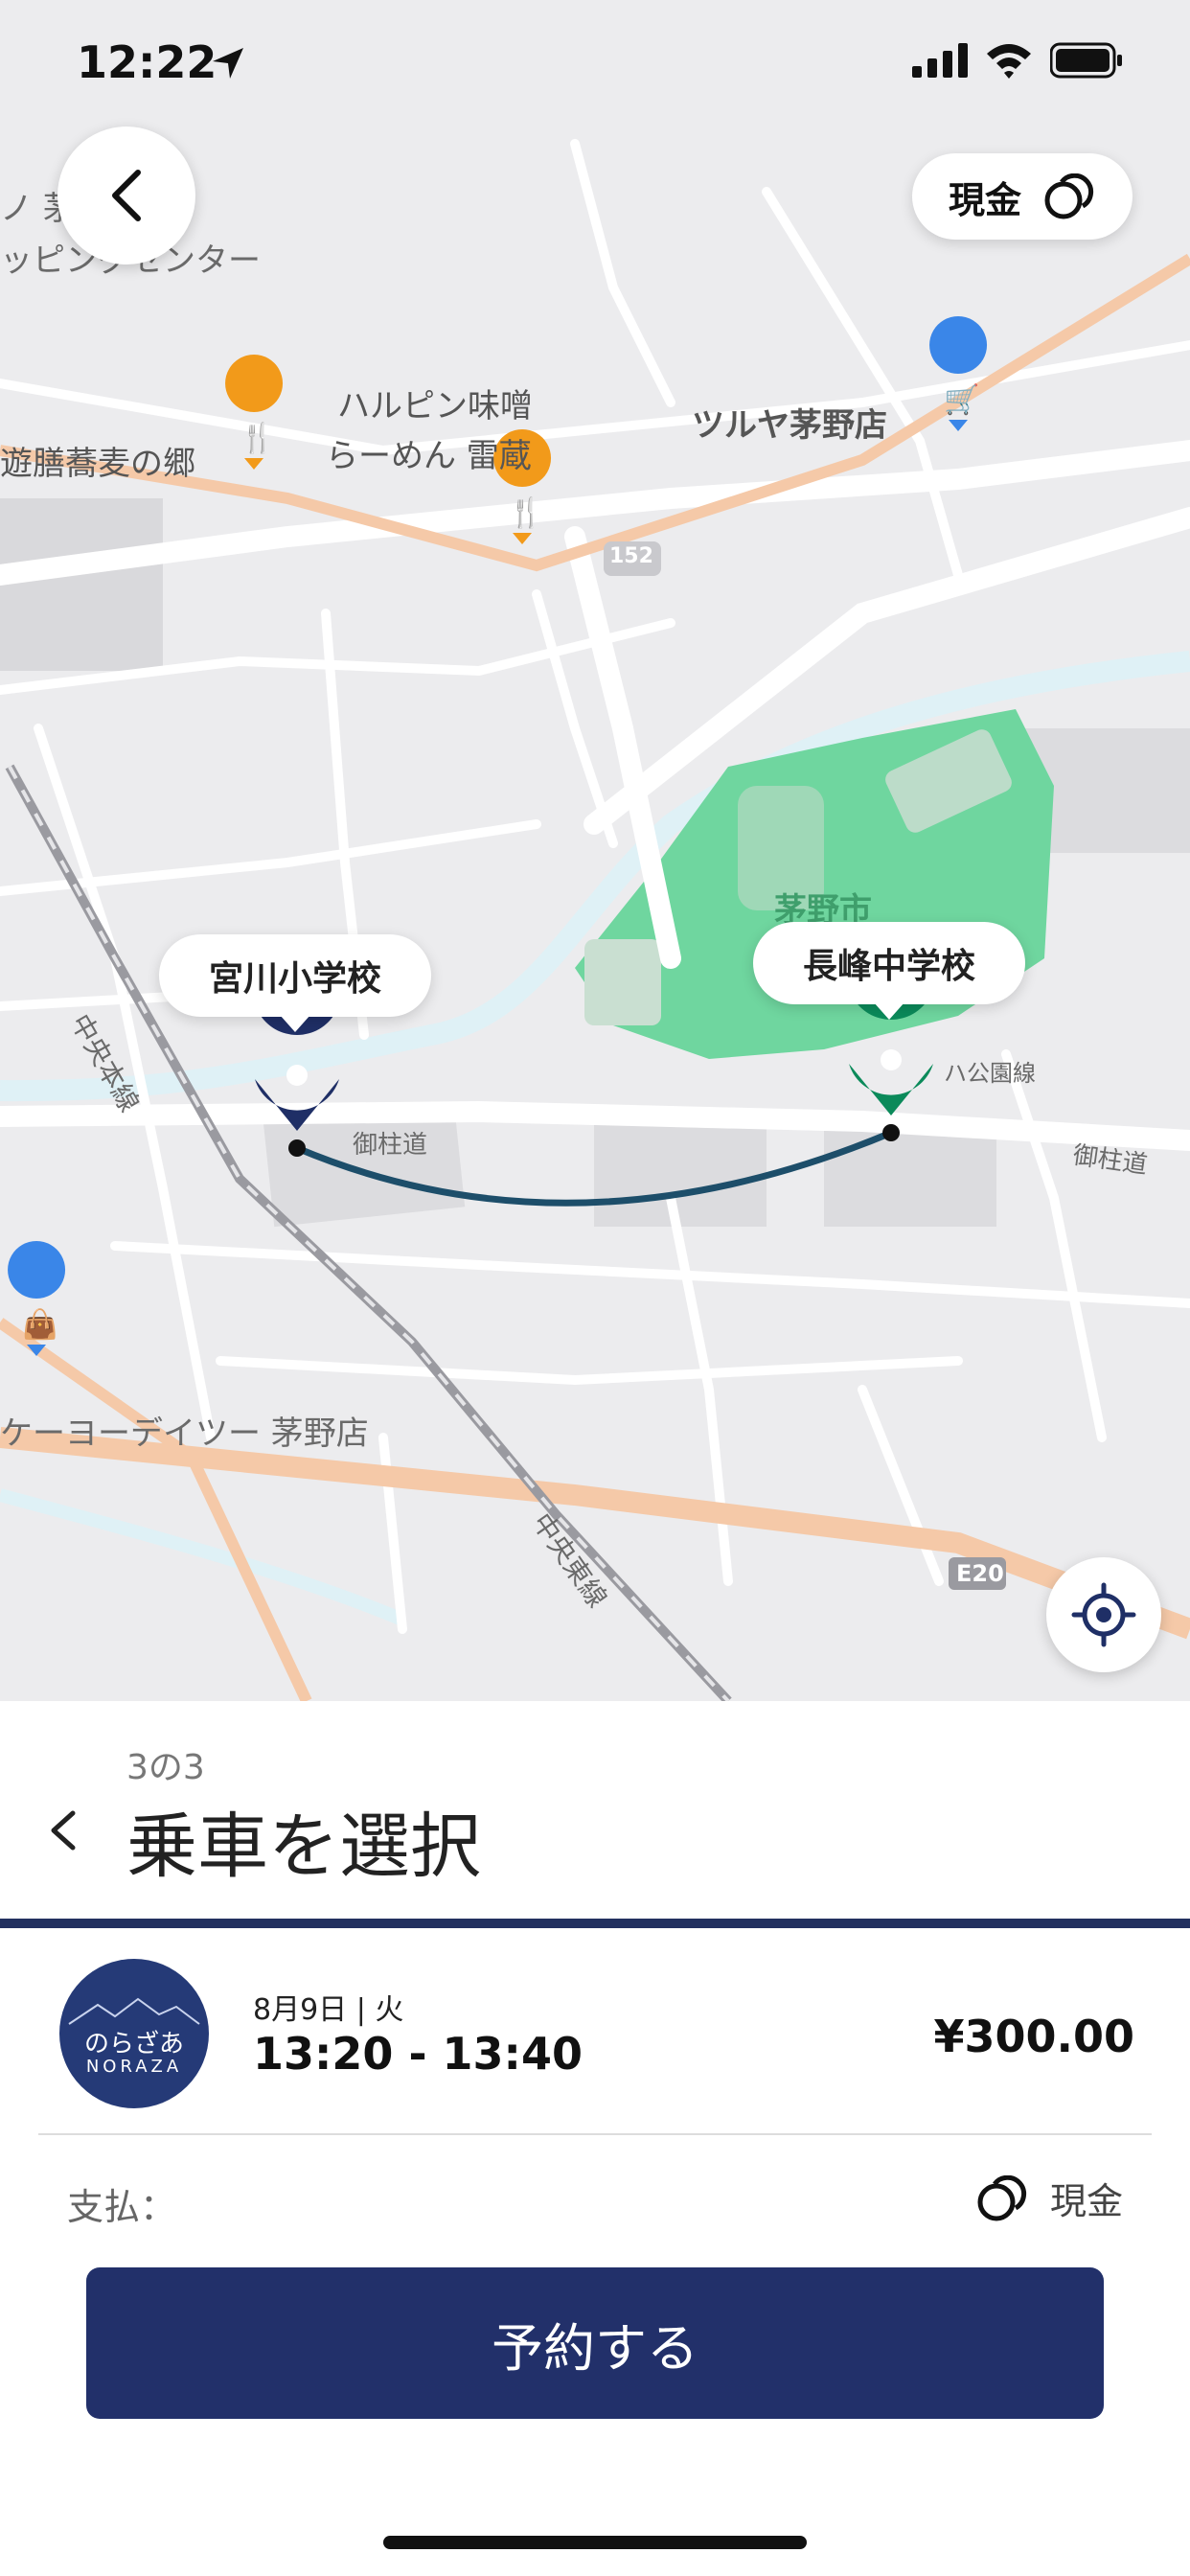 Image resolution: width=1190 pixels, height=2576 pixels. Describe the element at coordinates (390, 1145) in the screenshot. I see `map-label: 御柱道` at that location.